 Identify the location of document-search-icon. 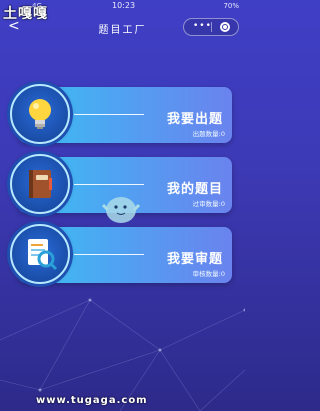
(40, 254).